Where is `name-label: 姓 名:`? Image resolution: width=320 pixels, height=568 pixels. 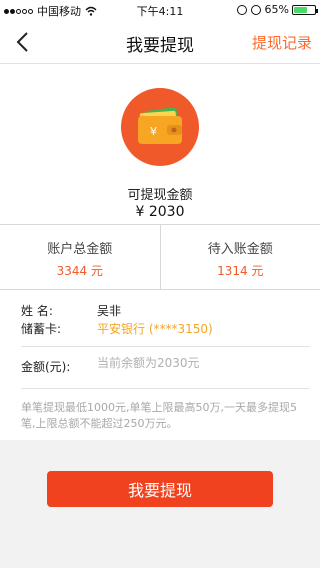 name-label: 姓 名: is located at coordinates (37, 311).